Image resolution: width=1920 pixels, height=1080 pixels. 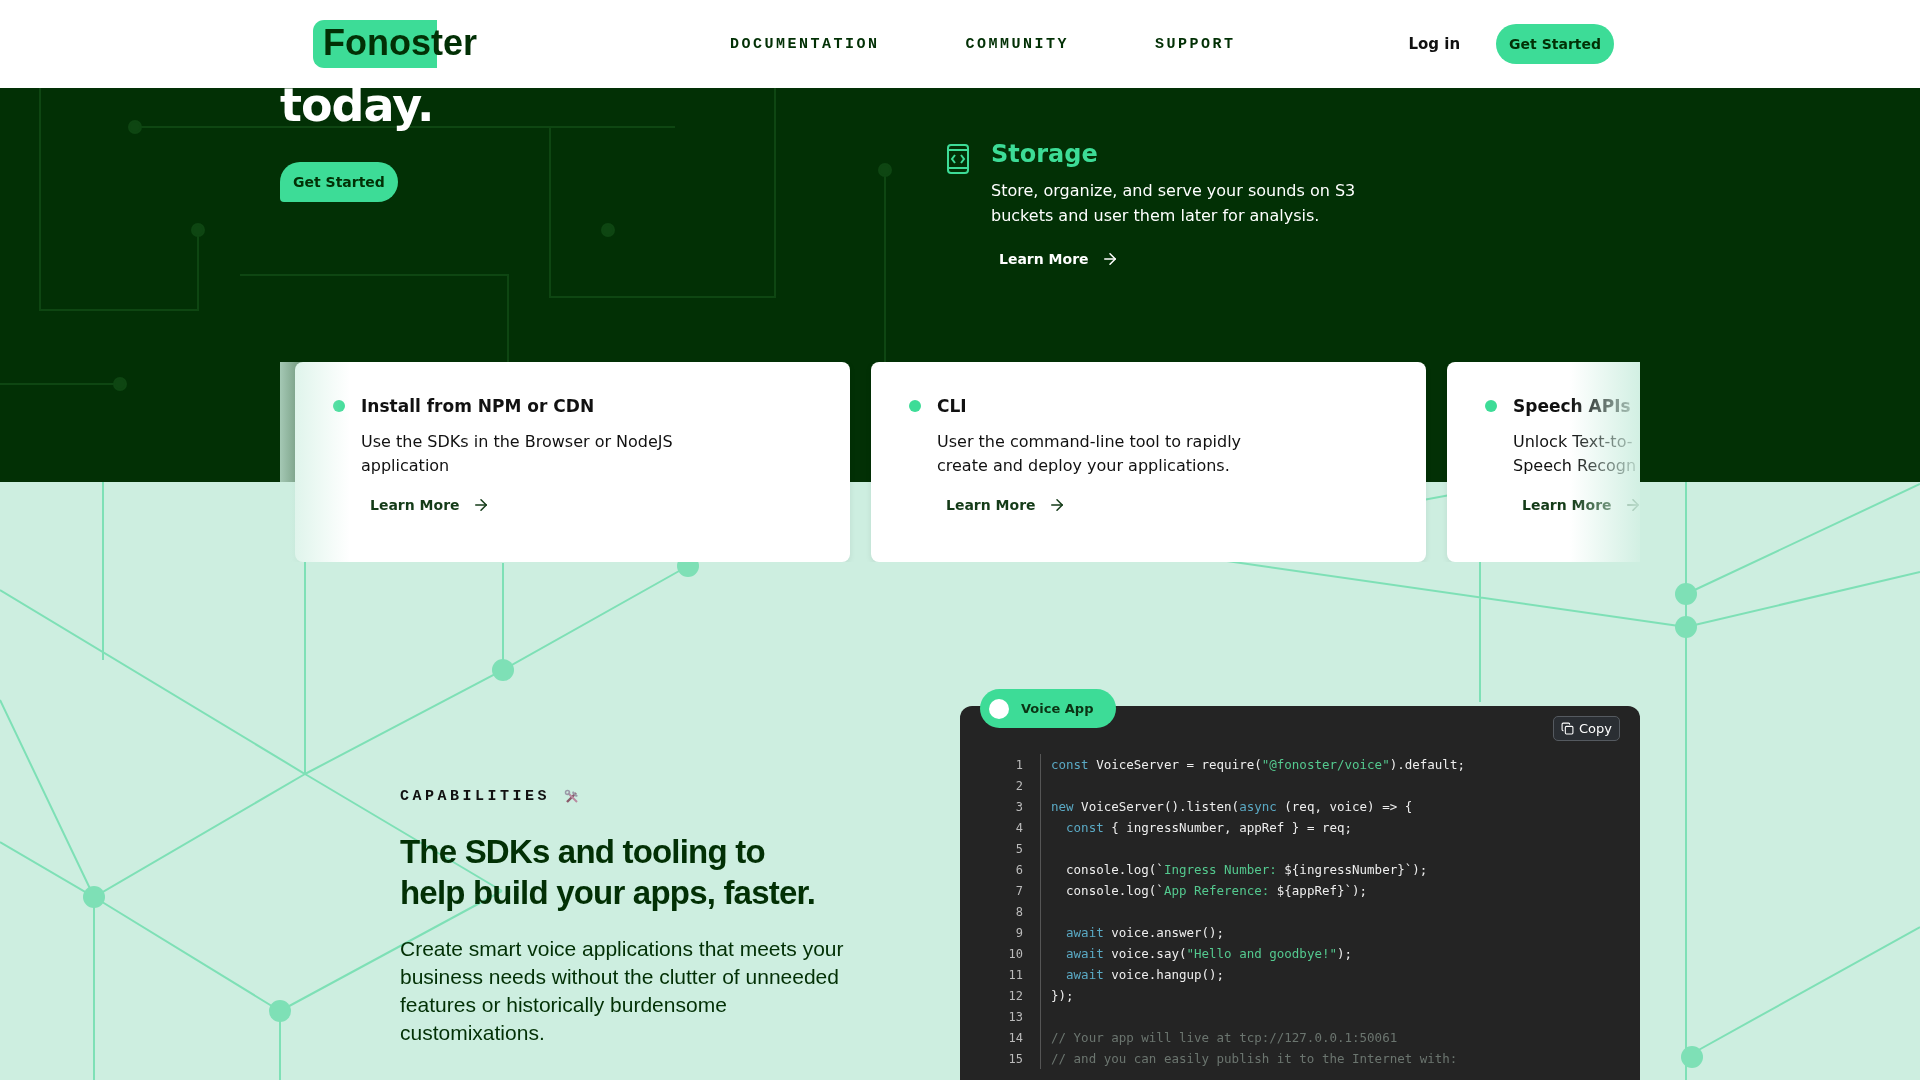 I want to click on copy-icon, so click(x=1567, y=728).